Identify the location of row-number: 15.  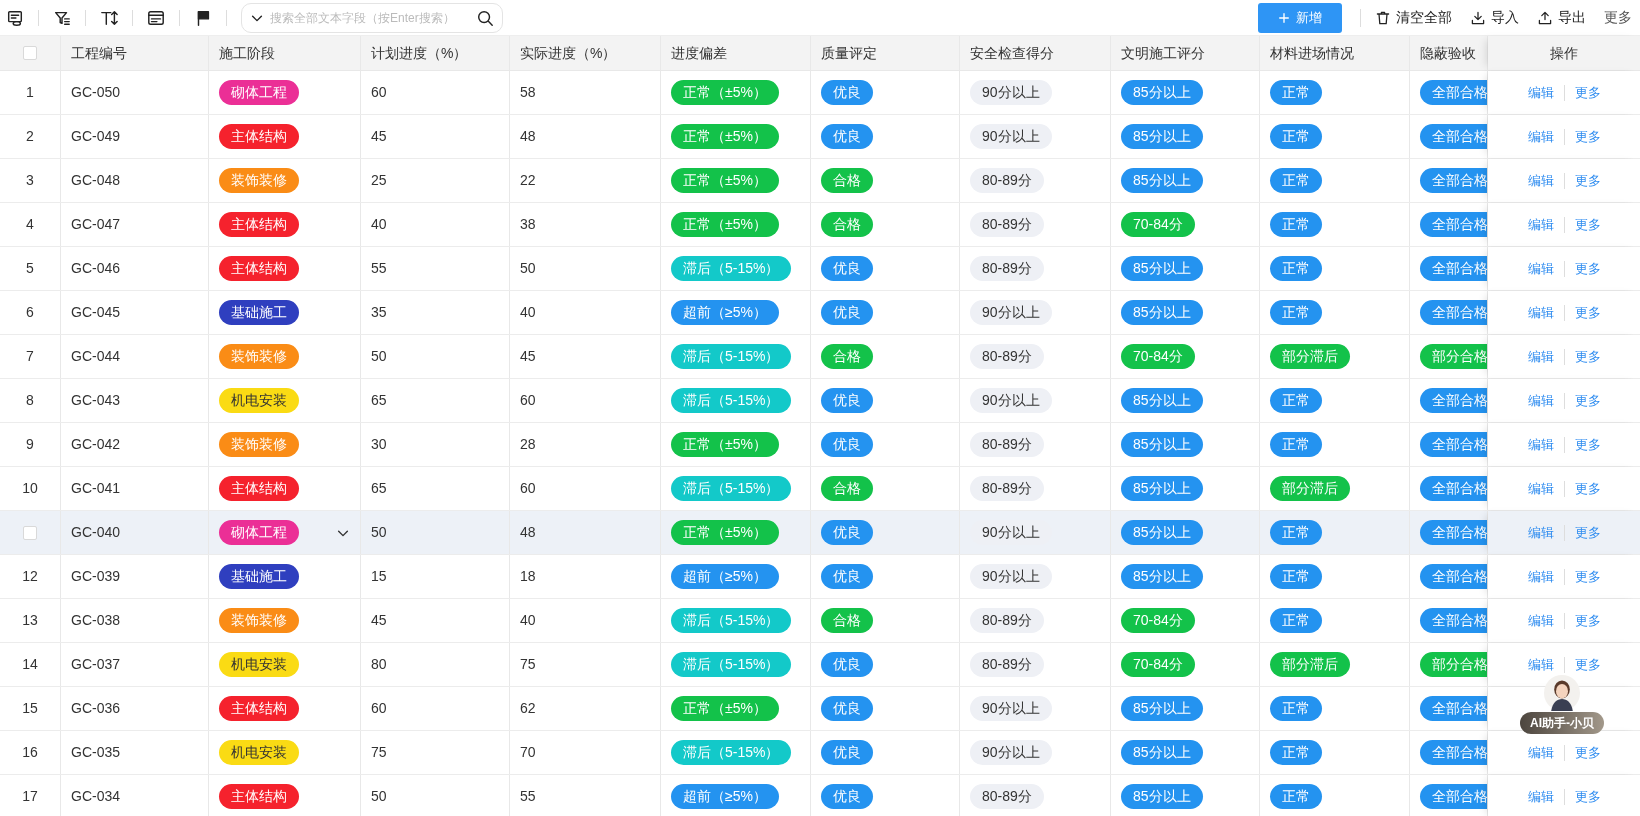
(30, 708).